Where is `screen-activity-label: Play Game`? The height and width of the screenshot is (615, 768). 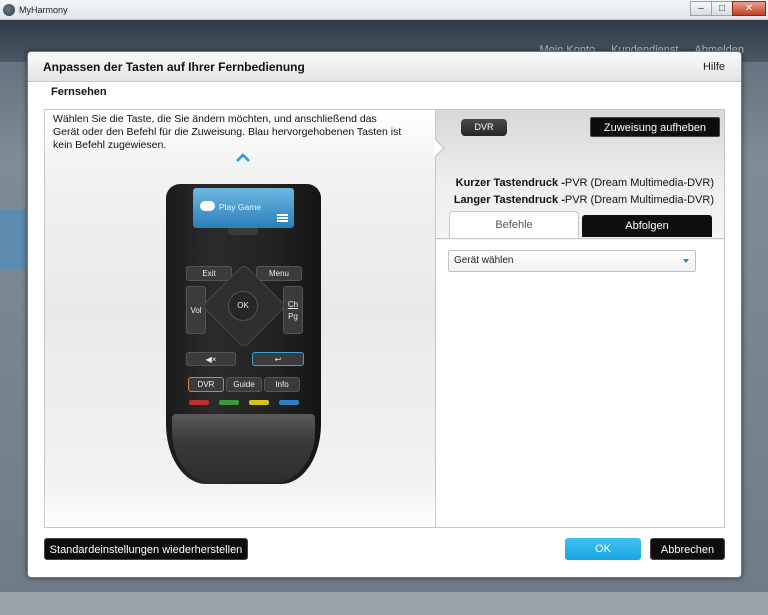 screen-activity-label: Play Game is located at coordinates (240, 207).